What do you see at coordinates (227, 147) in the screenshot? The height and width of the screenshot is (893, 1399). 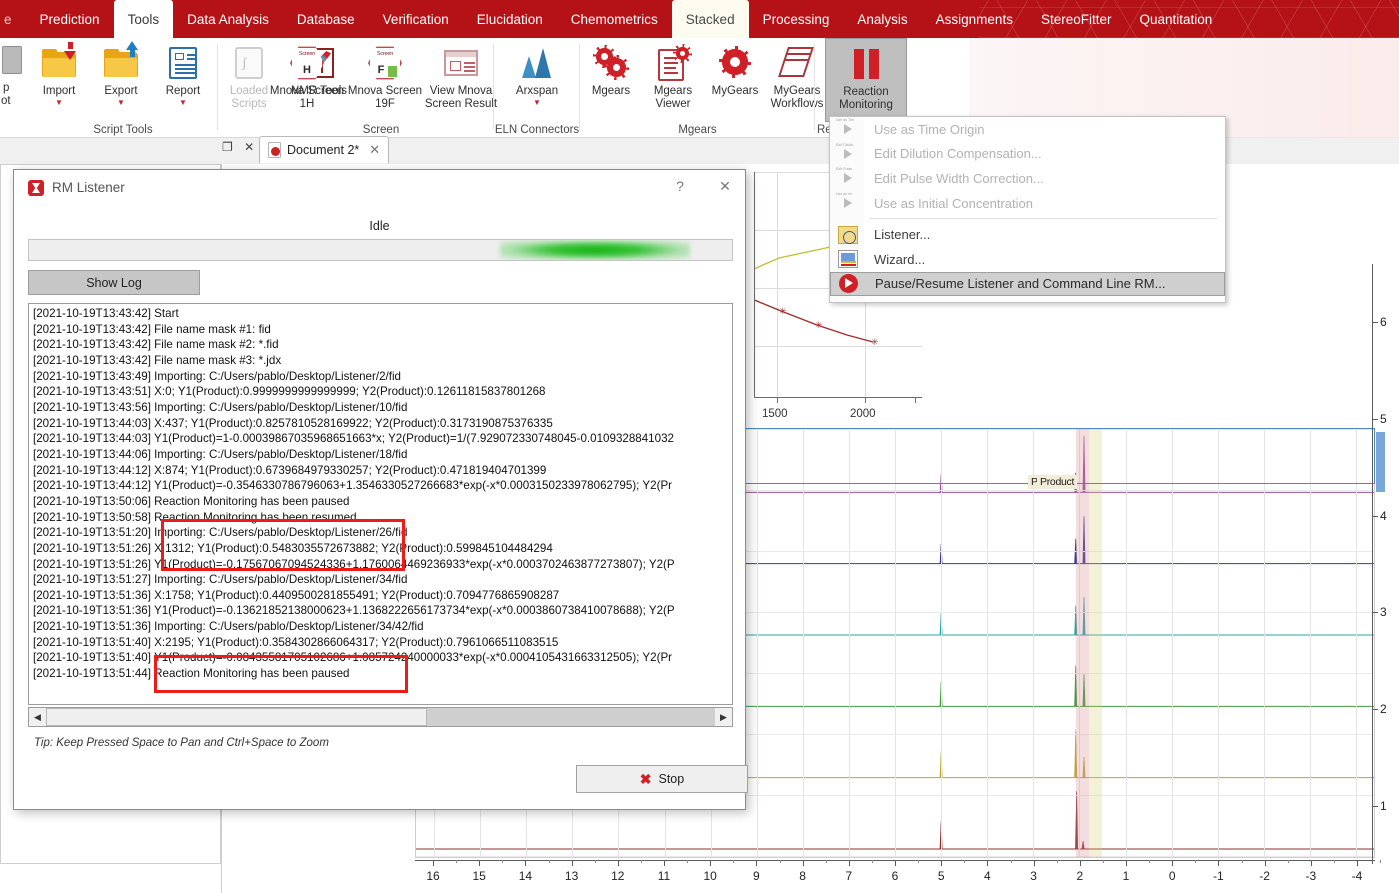 I see `restore-panel-icon: ❐` at bounding box center [227, 147].